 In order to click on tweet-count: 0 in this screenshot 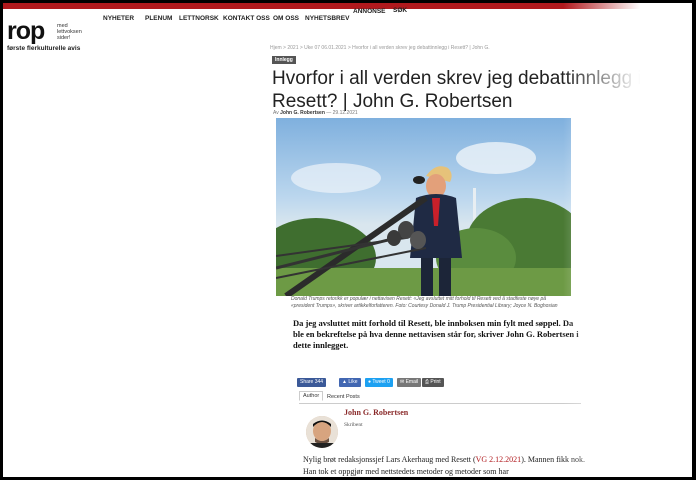, I will do `click(388, 382)`.